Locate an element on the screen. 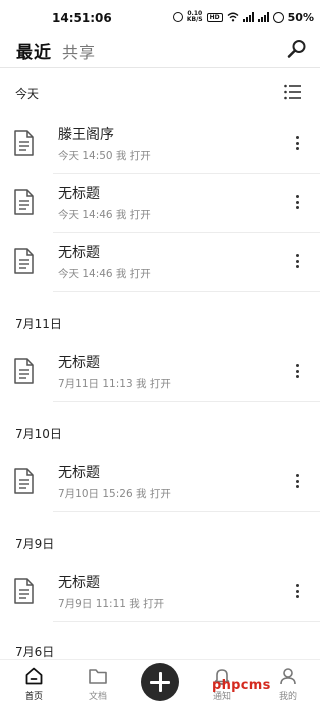 The height and width of the screenshot is (715, 320). hd-badge: HD is located at coordinates (214, 17).